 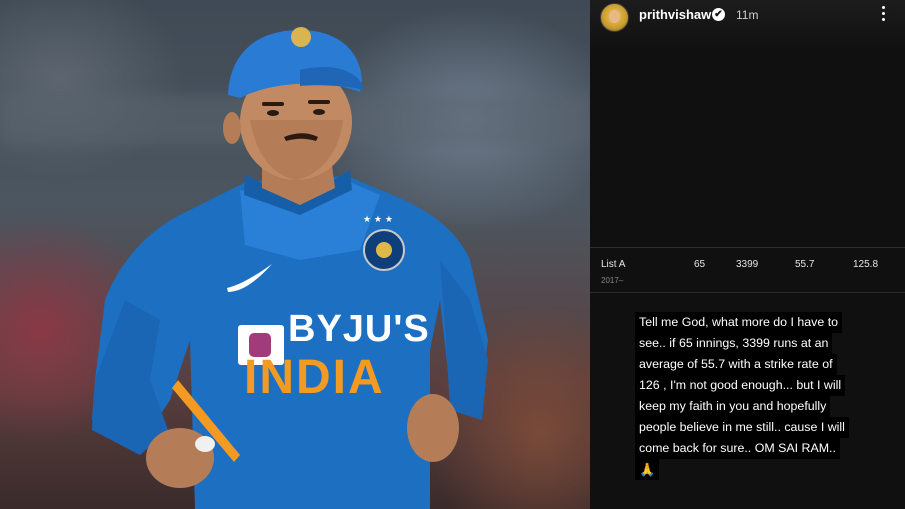 I want to click on stats-strike-rate: 125.8, so click(x=866, y=264).